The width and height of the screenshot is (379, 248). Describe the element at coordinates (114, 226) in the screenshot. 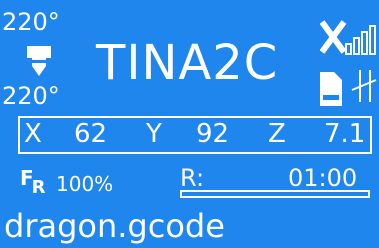

I see `print-filename: dragon.gcode` at that location.